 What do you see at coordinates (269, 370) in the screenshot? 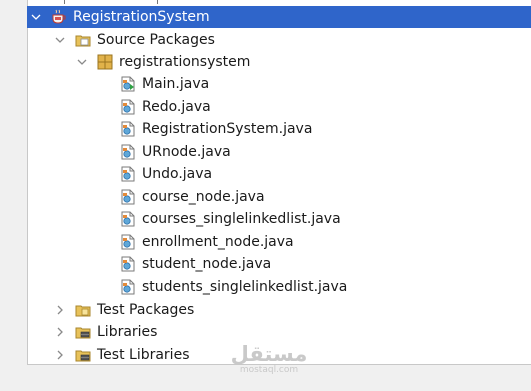
I see `watermark-latin: mostaql.com` at bounding box center [269, 370].